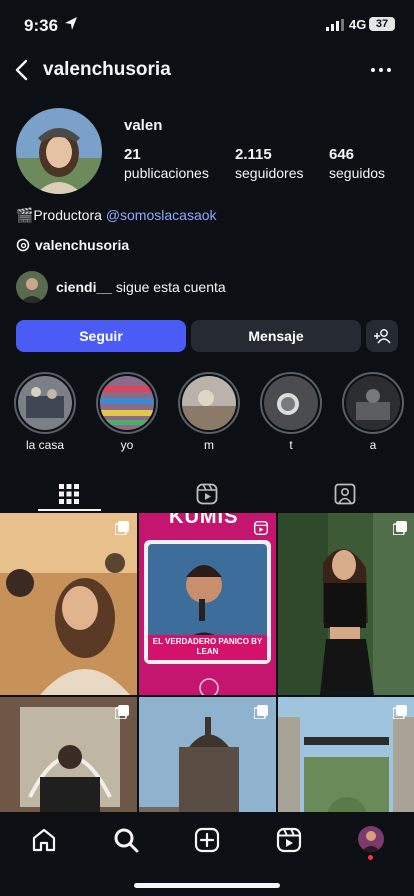 Image resolution: width=414 pixels, height=896 pixels. I want to click on signal-icon, so click(335, 25).